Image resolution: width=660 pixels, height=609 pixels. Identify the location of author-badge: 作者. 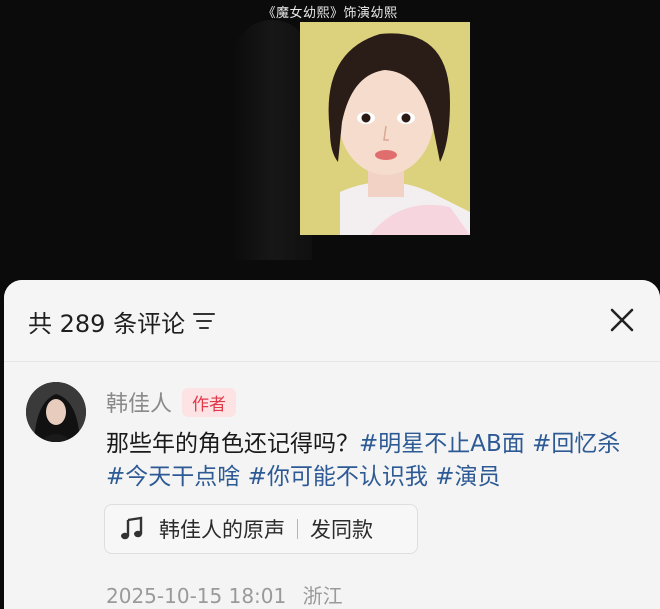
(209, 402).